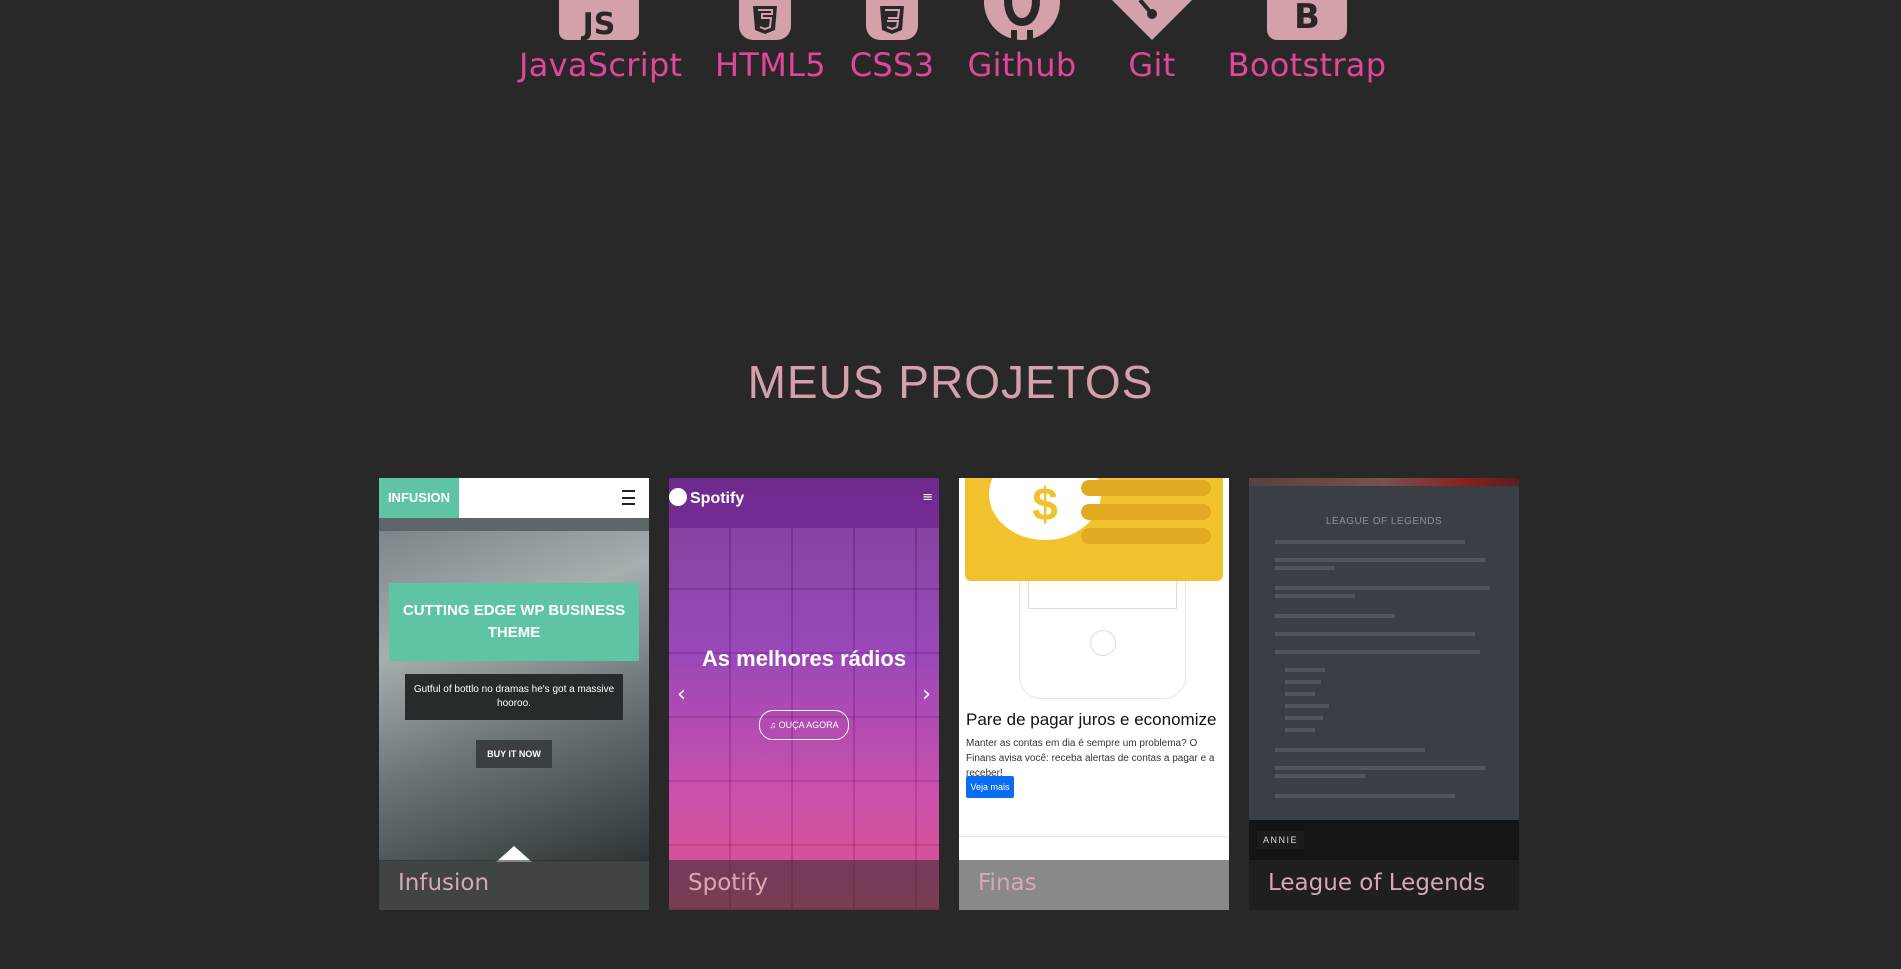  What do you see at coordinates (1007, 883) in the screenshot?
I see `card-caption-text: Finas` at bounding box center [1007, 883].